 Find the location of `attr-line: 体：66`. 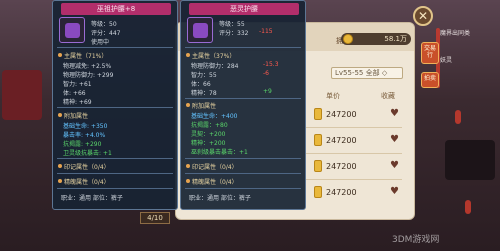

attr-line: 体：66 is located at coordinates (201, 84).